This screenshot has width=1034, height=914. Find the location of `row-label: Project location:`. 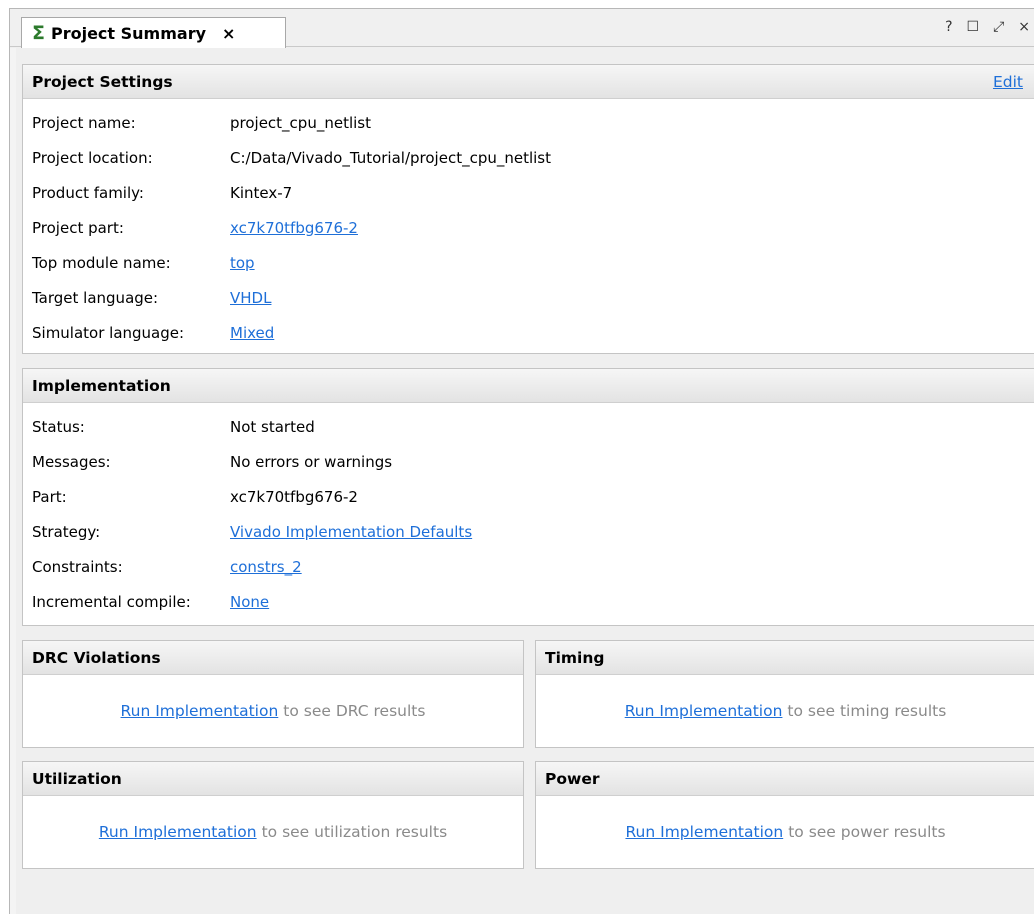

row-label: Project location: is located at coordinates (92, 157).